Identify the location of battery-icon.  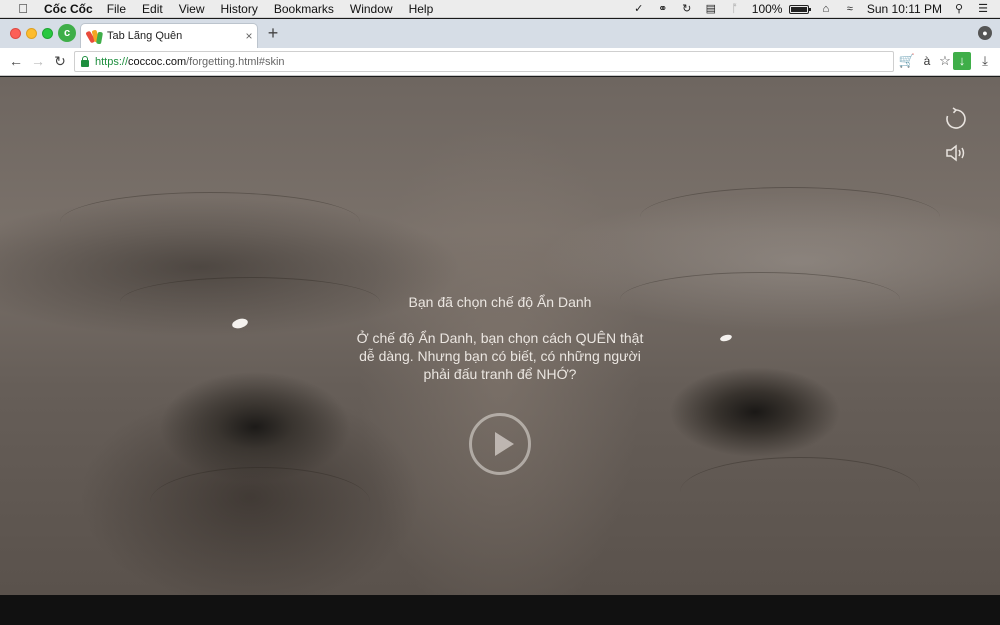
(799, 10).